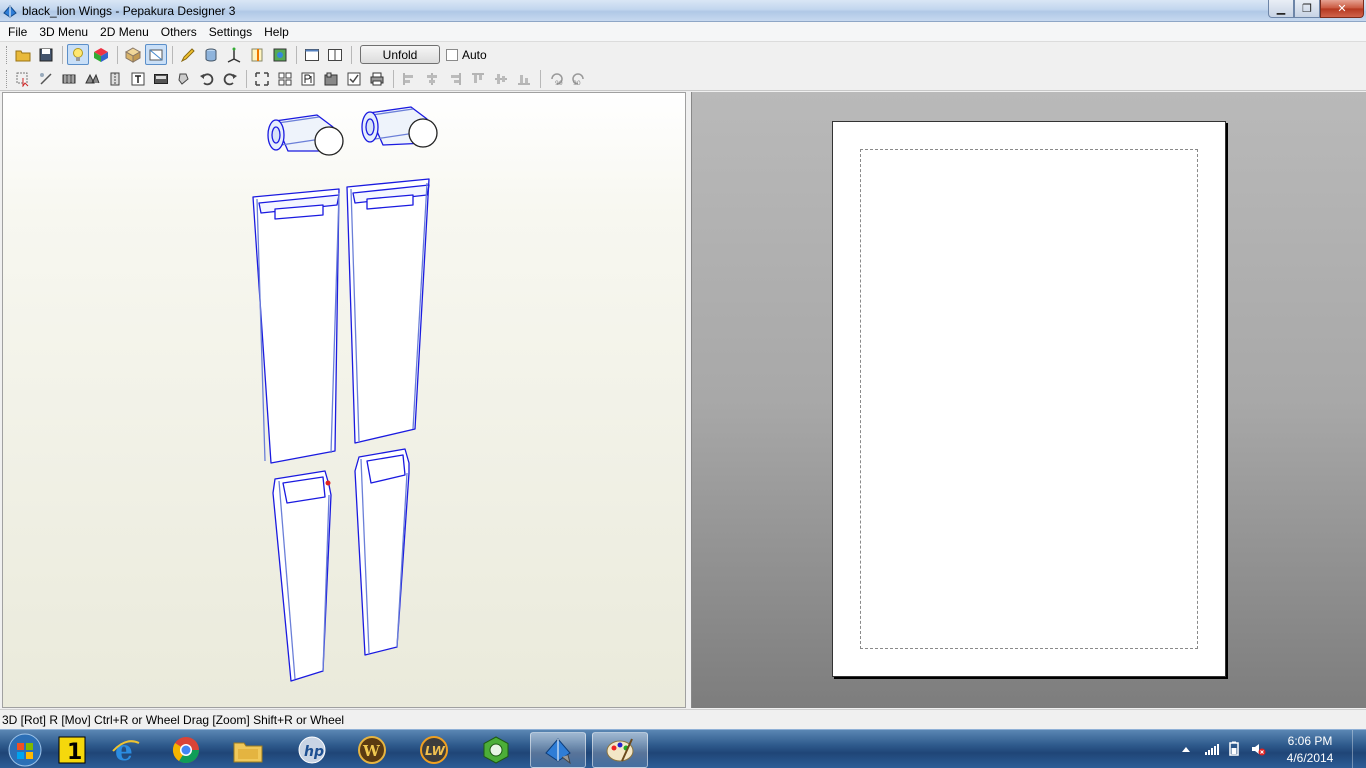 The image size is (1366, 768). Describe the element at coordinates (186, 750) in the screenshot. I see `chrome-icon` at that location.